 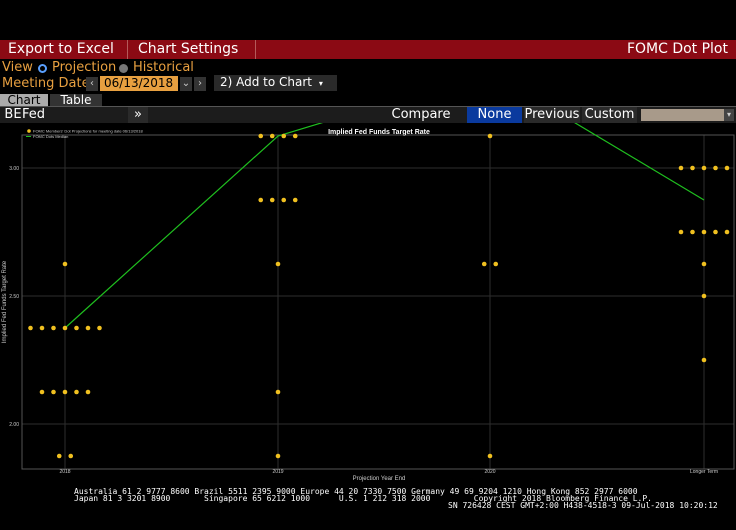 What do you see at coordinates (704, 472) in the screenshot?
I see `x-tick-label: Longer Term` at bounding box center [704, 472].